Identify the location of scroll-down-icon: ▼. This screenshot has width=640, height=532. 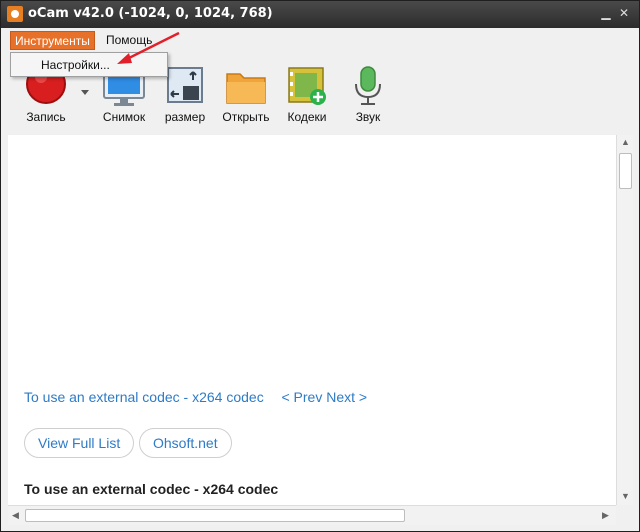
(625, 496).